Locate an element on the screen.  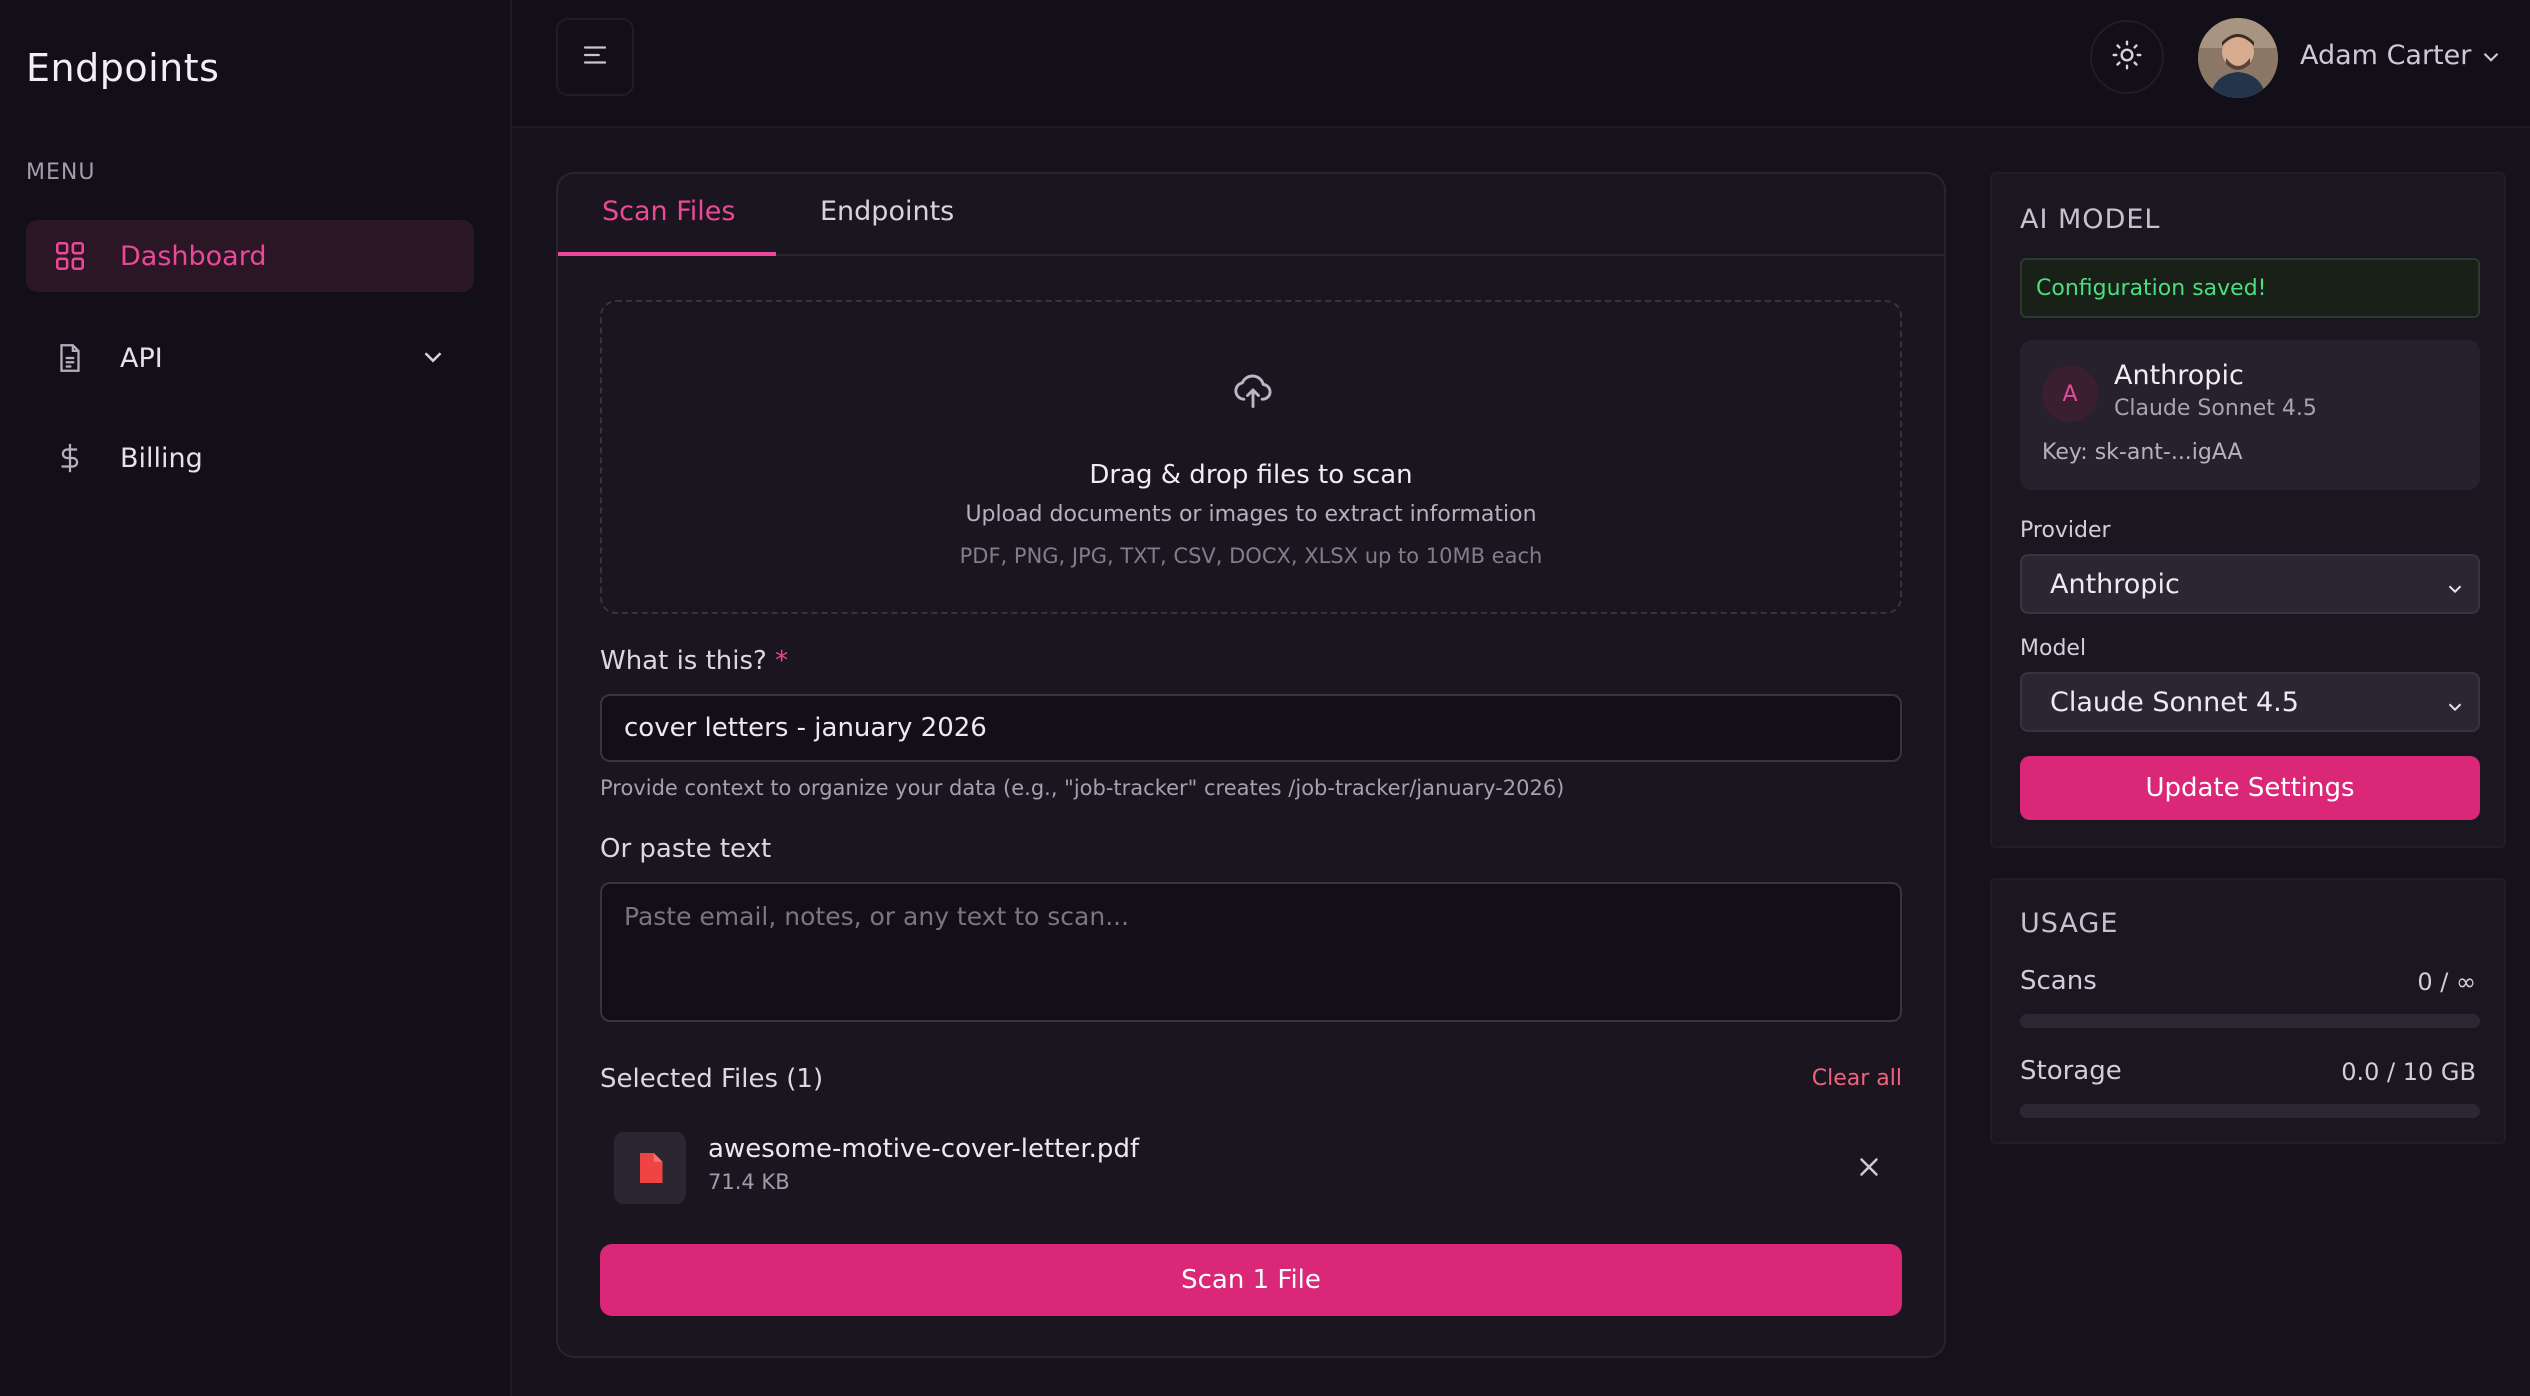
document-icon is located at coordinates (70, 358).